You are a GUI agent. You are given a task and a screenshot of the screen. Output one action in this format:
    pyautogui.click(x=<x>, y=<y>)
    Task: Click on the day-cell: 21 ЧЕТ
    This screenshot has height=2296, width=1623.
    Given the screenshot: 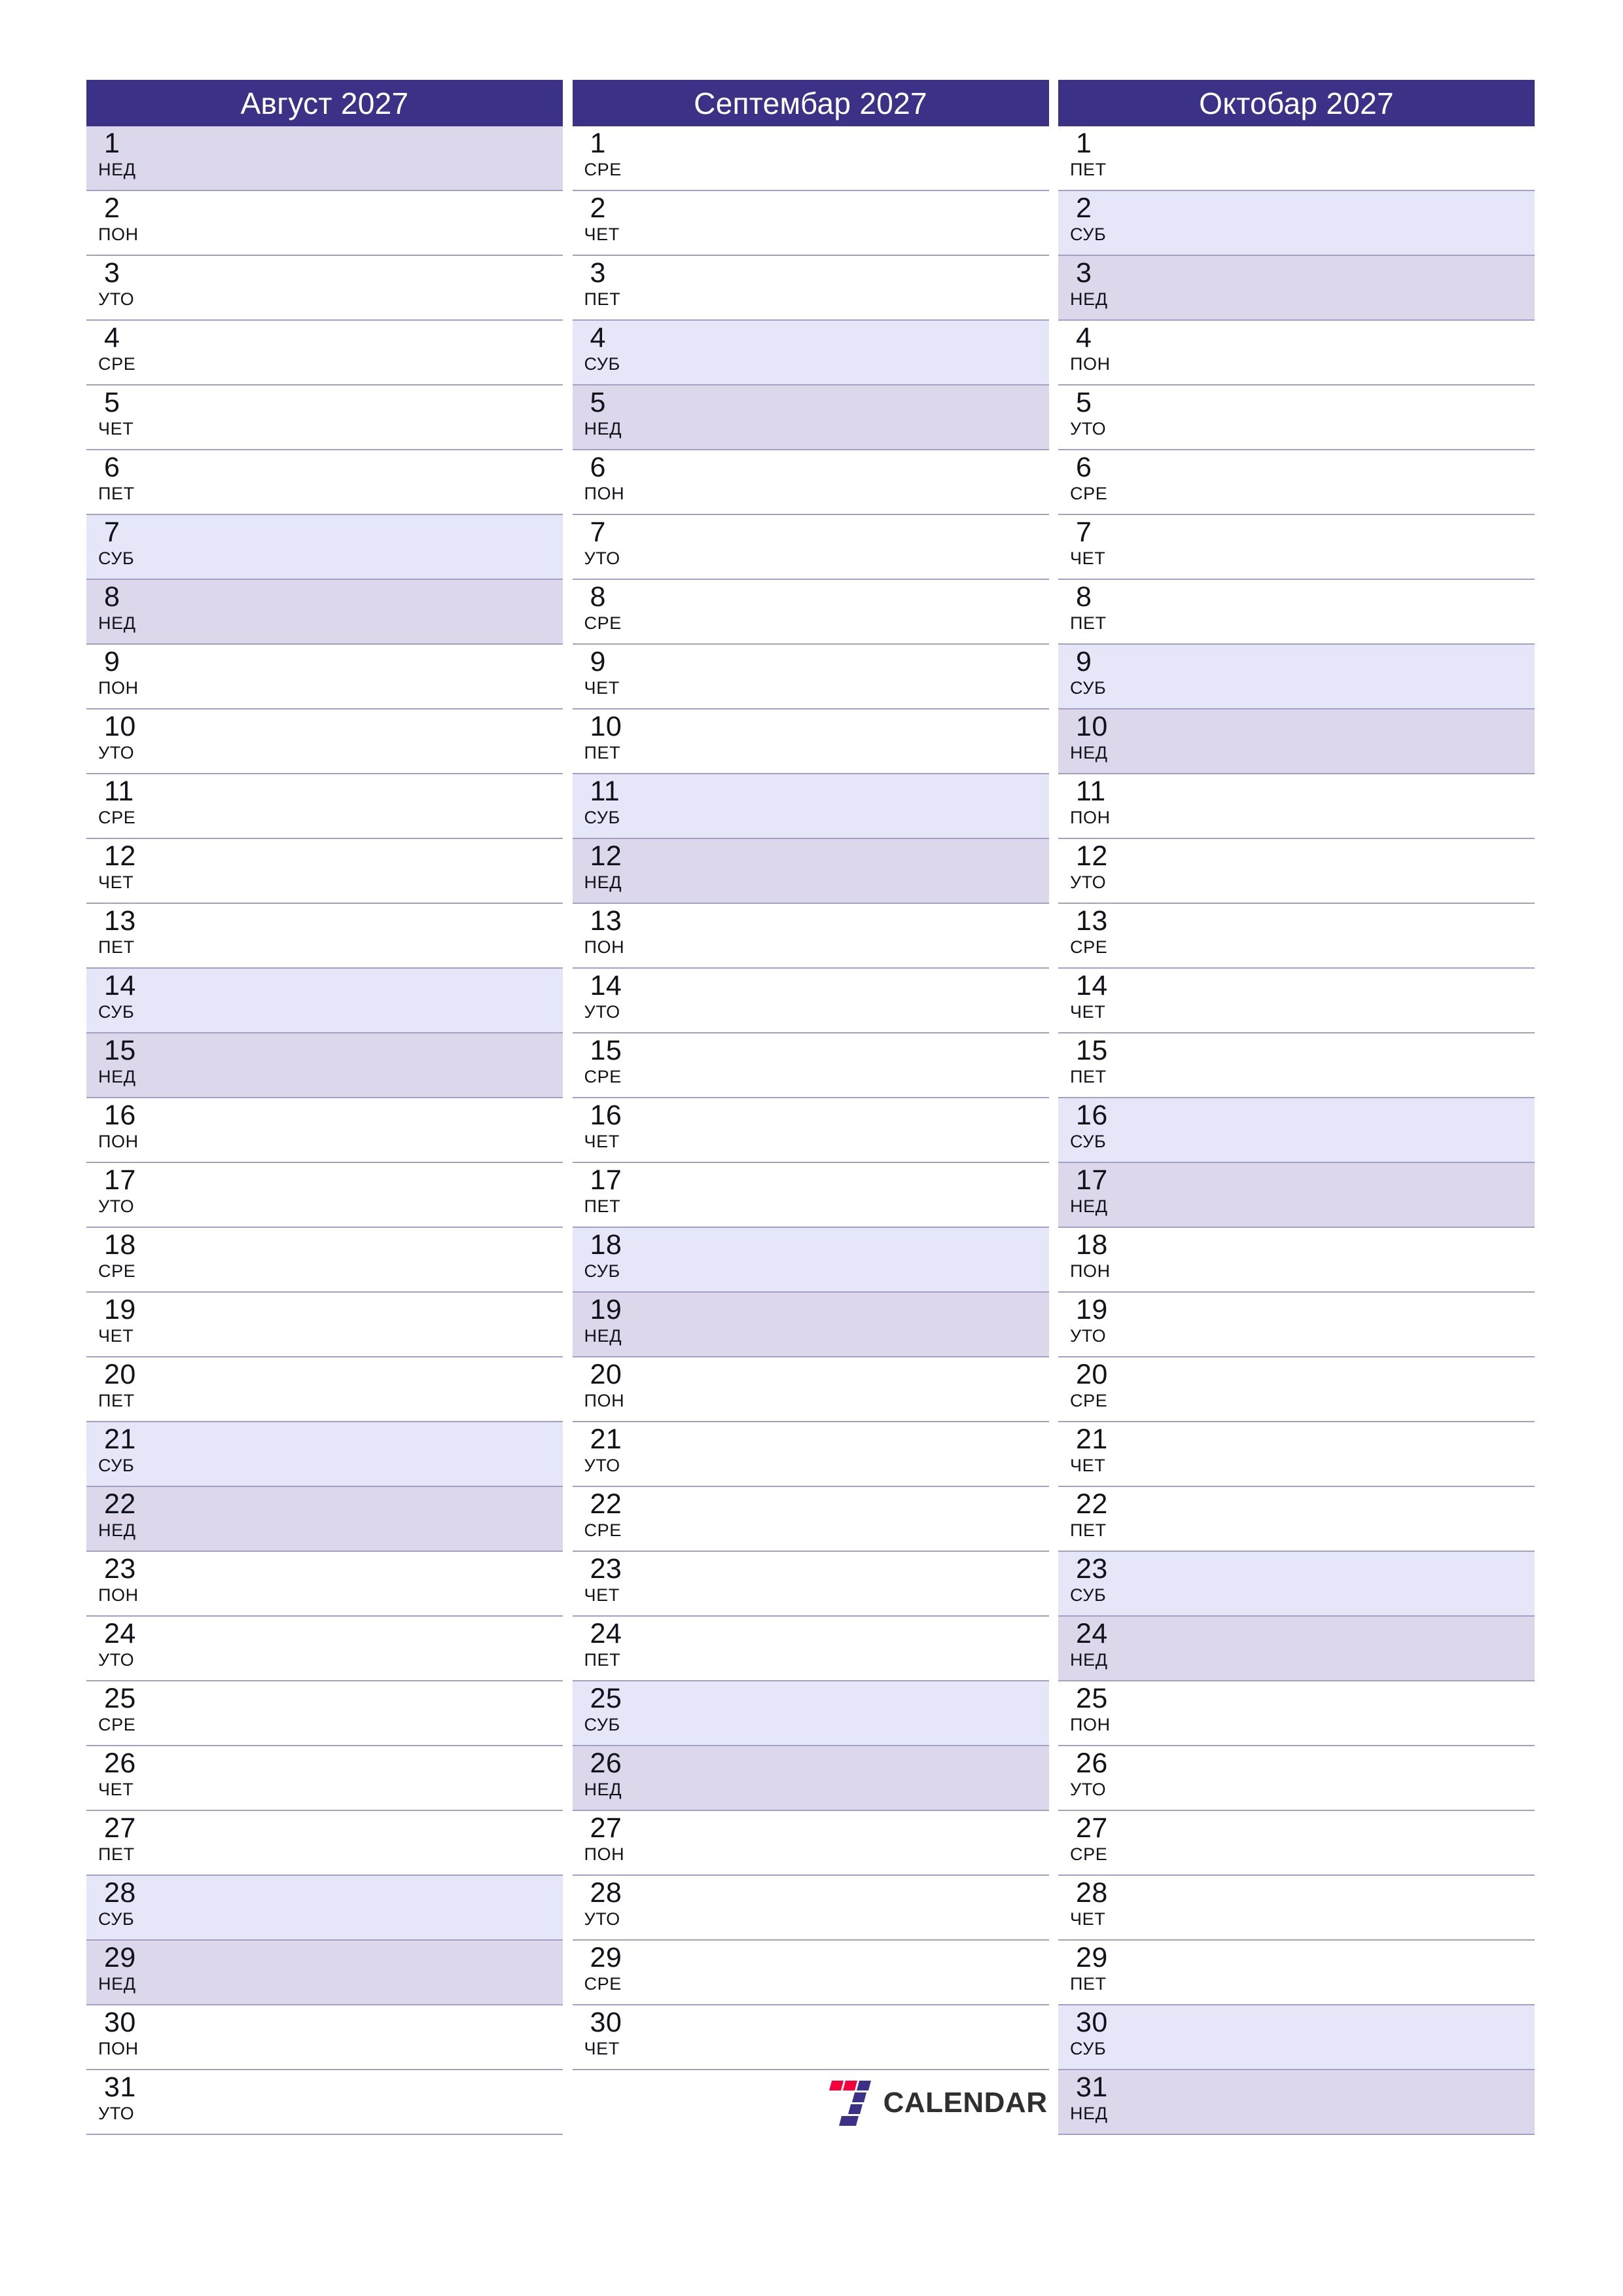 What is the action you would take?
    pyautogui.click(x=1296, y=1454)
    